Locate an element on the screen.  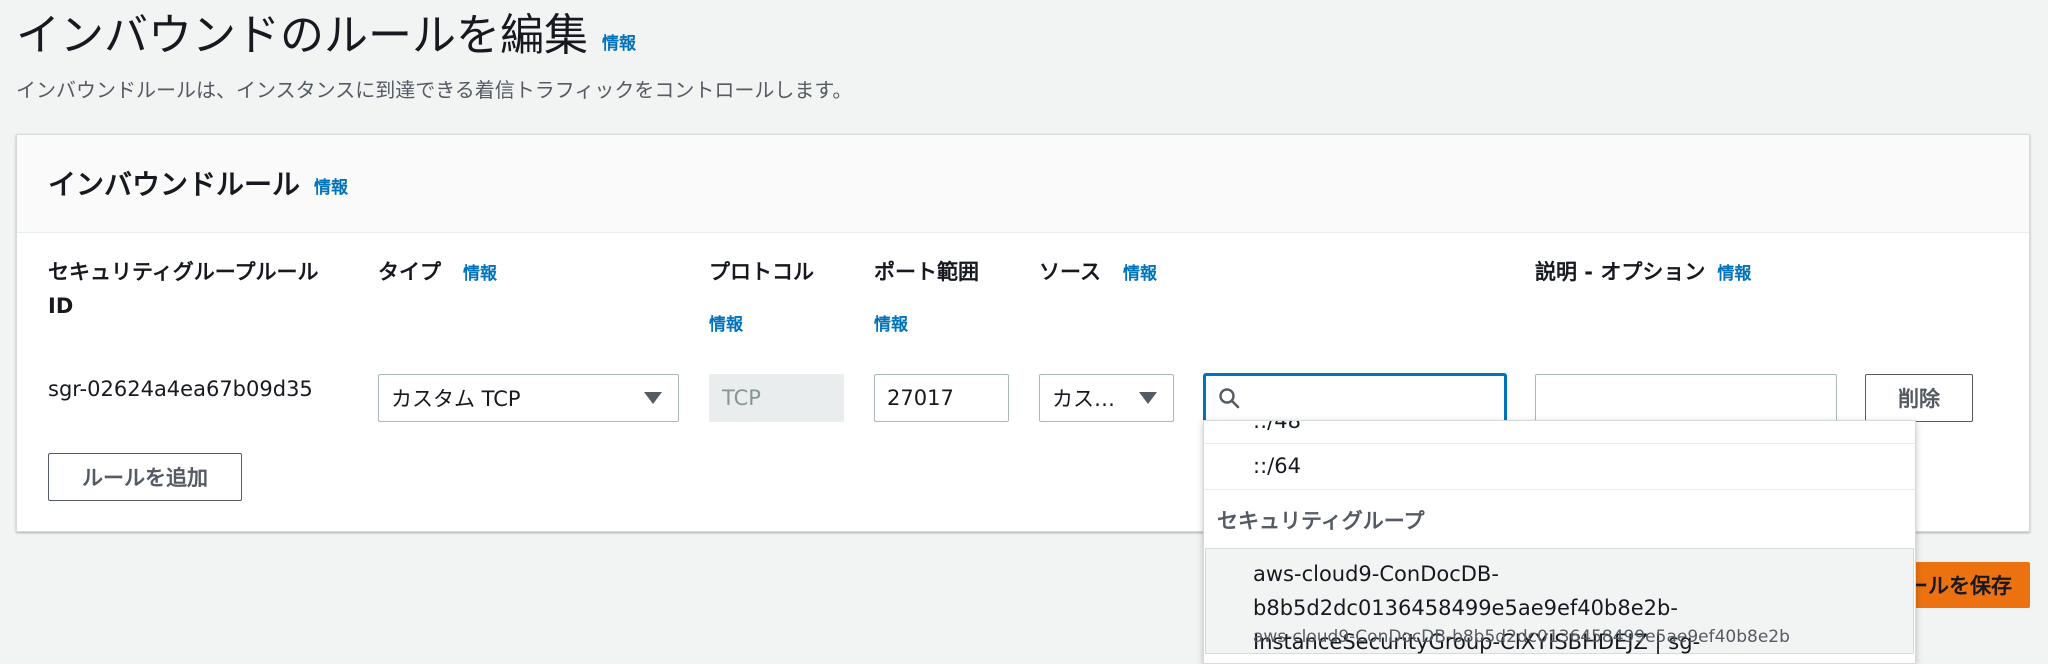
port-range-value: 27017 is located at coordinates (920, 398).